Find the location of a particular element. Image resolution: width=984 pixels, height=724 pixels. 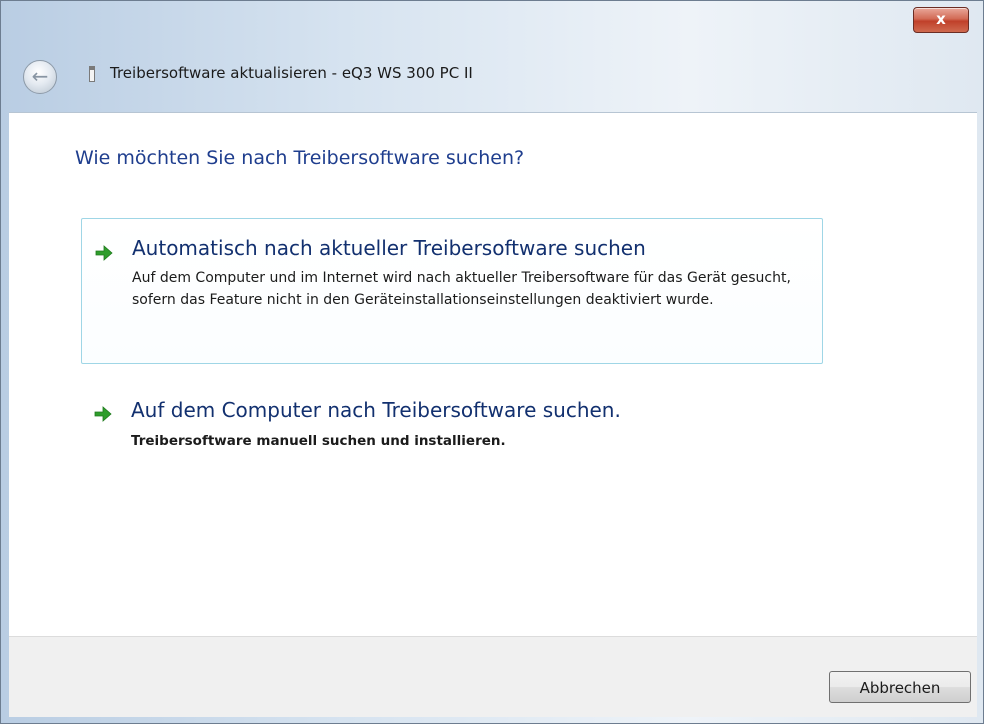

cancel-button: Abbrechen is located at coordinates (900, 687).